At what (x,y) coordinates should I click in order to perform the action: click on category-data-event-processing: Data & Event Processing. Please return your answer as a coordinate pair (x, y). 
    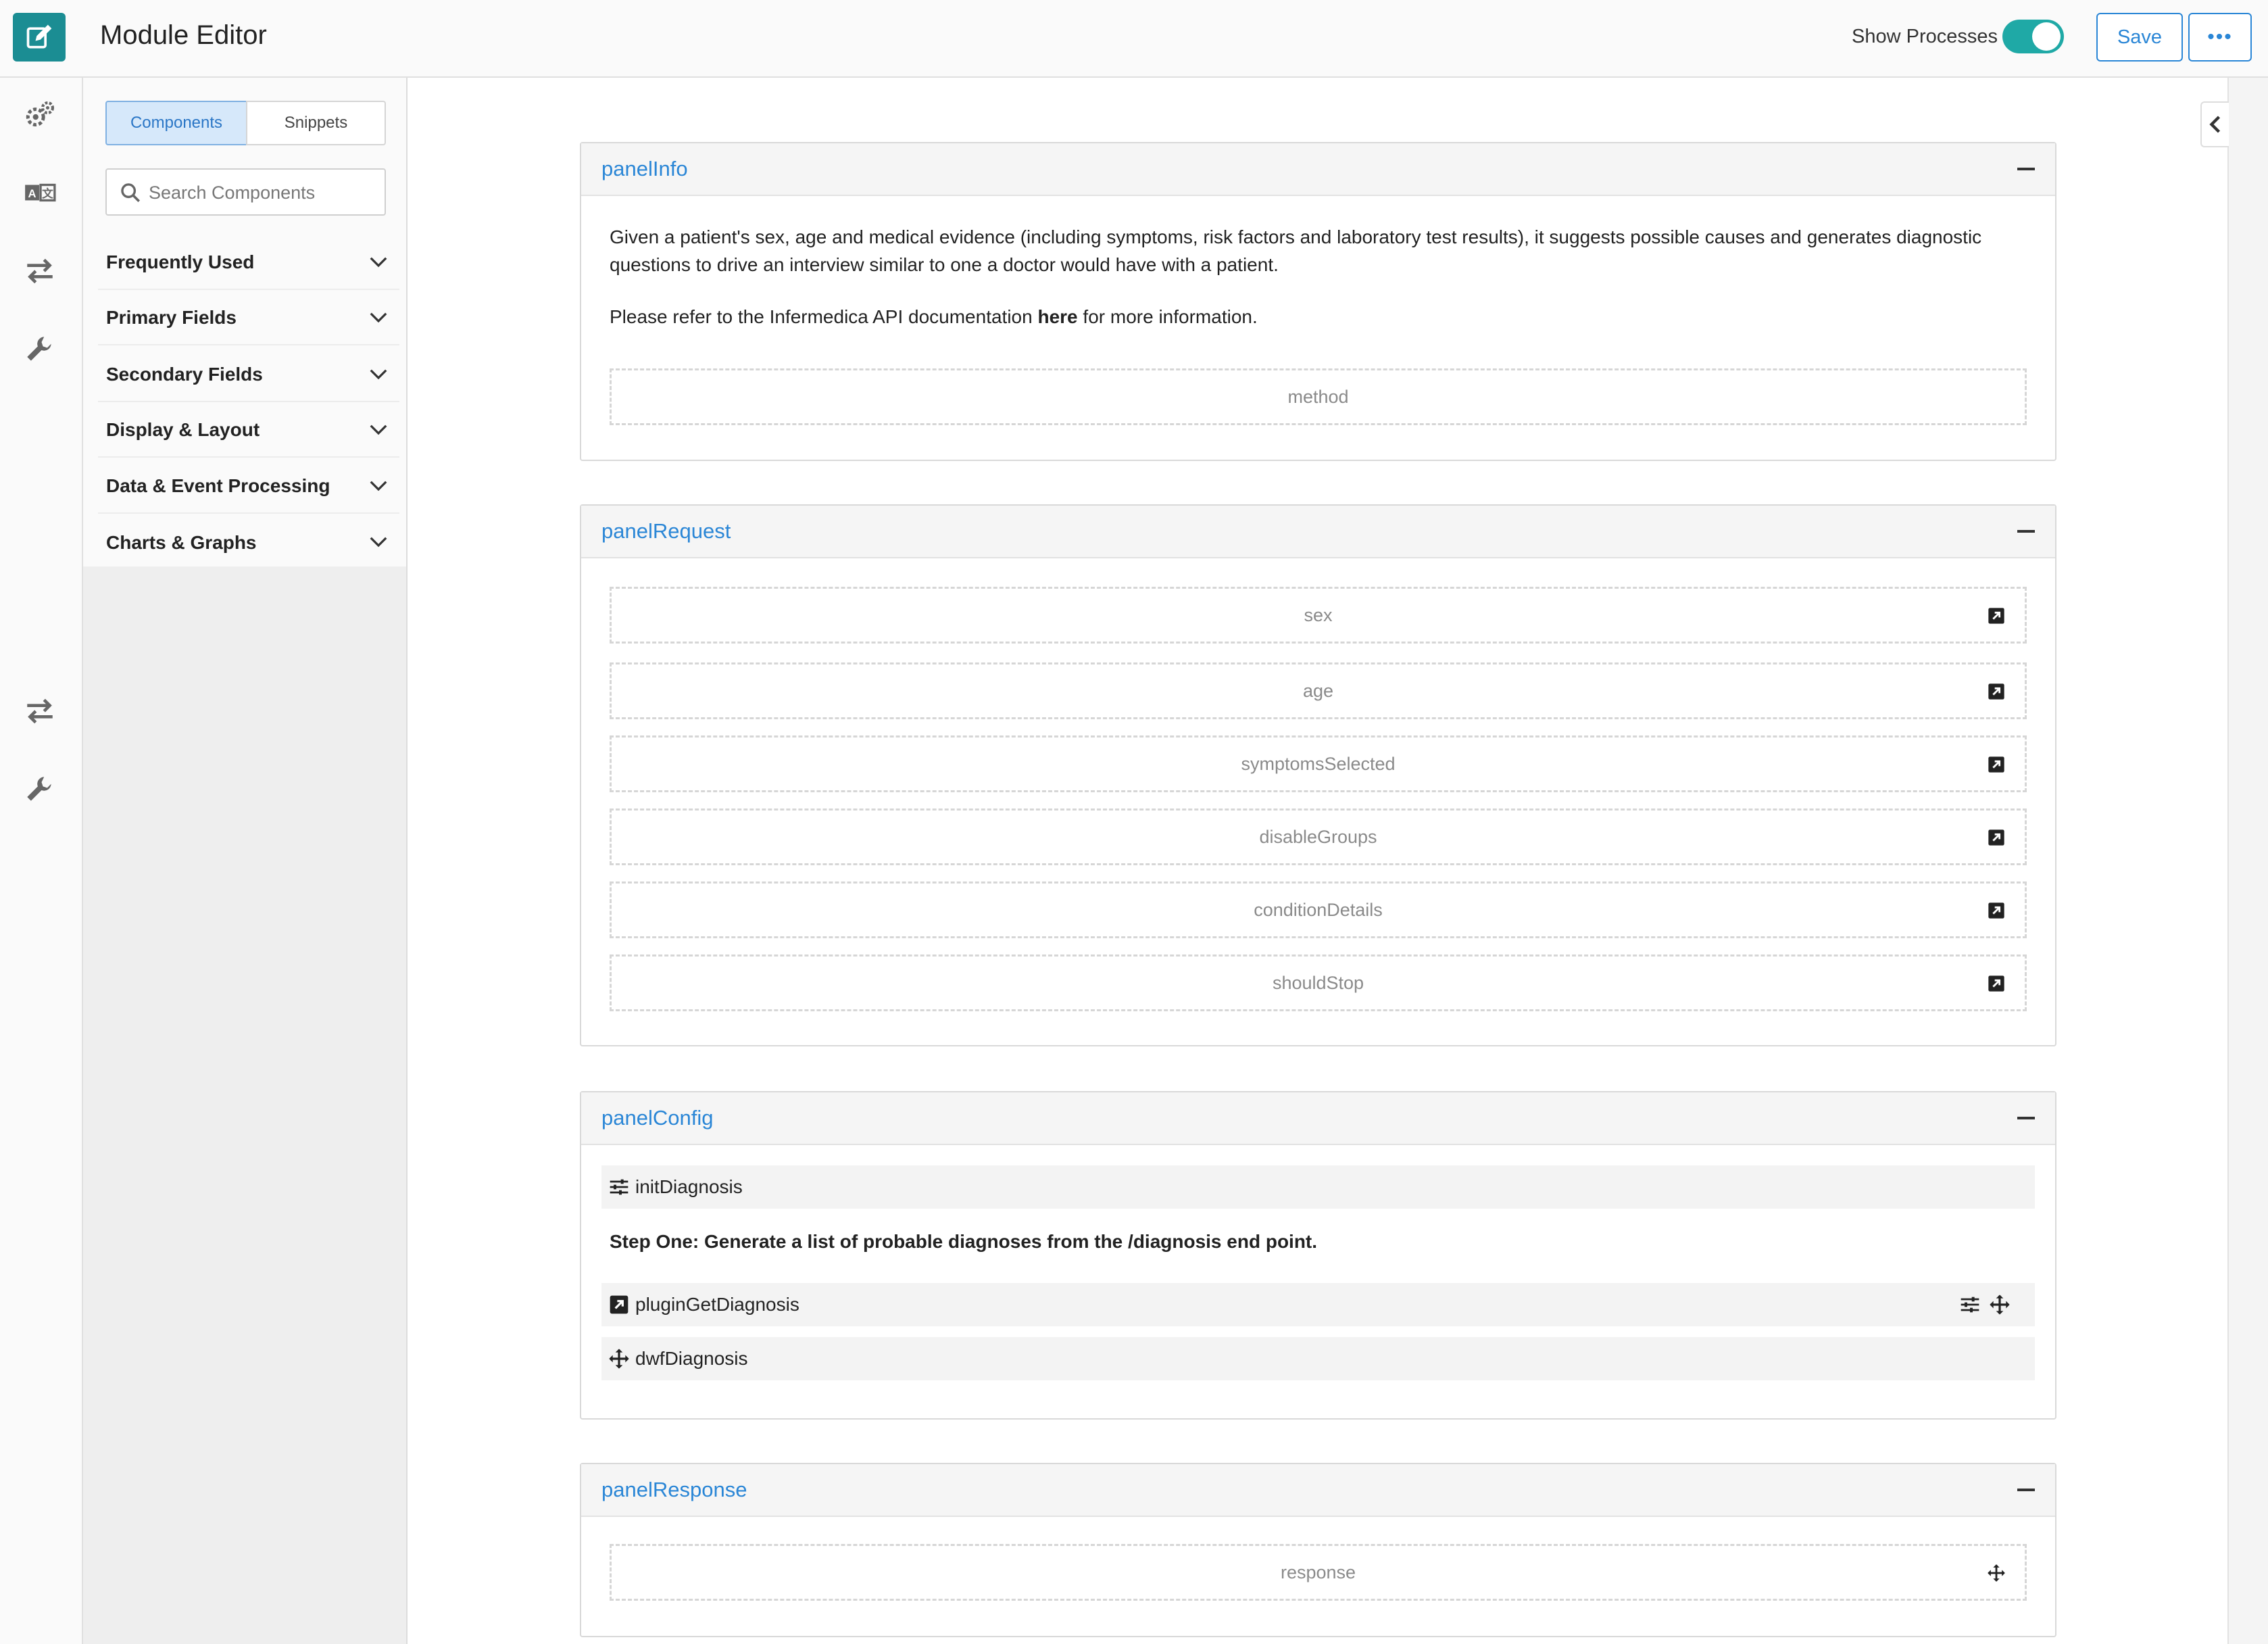
    Looking at the image, I should click on (248, 487).